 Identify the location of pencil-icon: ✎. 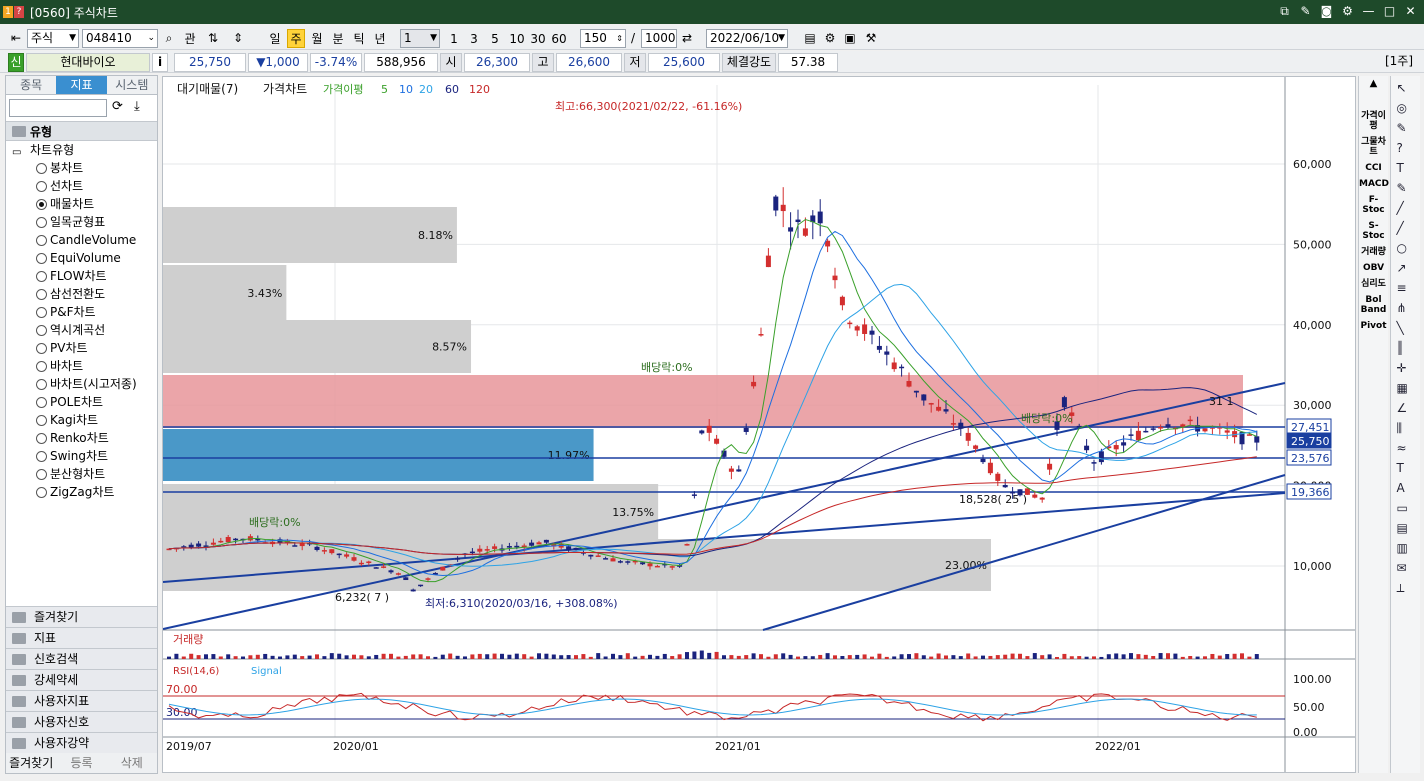
(1406, 188).